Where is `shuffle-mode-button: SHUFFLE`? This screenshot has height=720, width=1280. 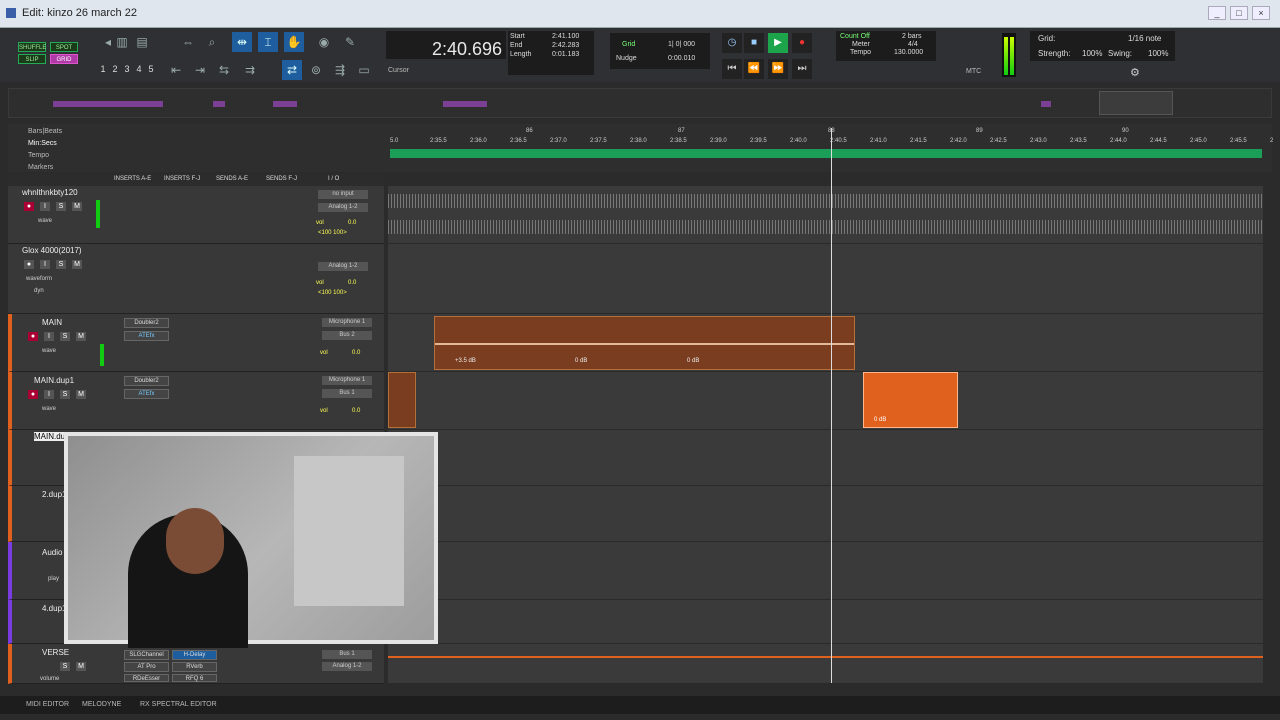 shuffle-mode-button: SHUFFLE is located at coordinates (32, 47).